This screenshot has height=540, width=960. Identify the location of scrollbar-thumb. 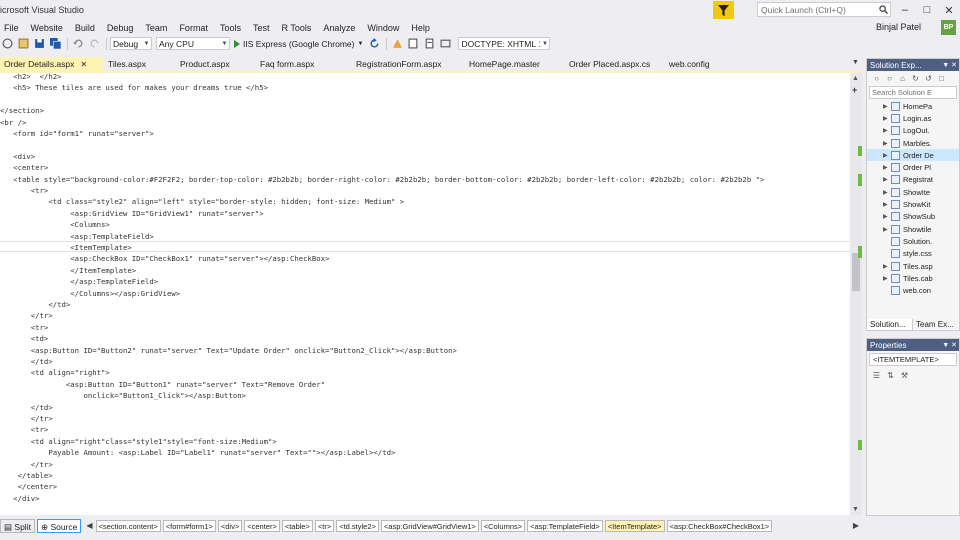
(856, 272).